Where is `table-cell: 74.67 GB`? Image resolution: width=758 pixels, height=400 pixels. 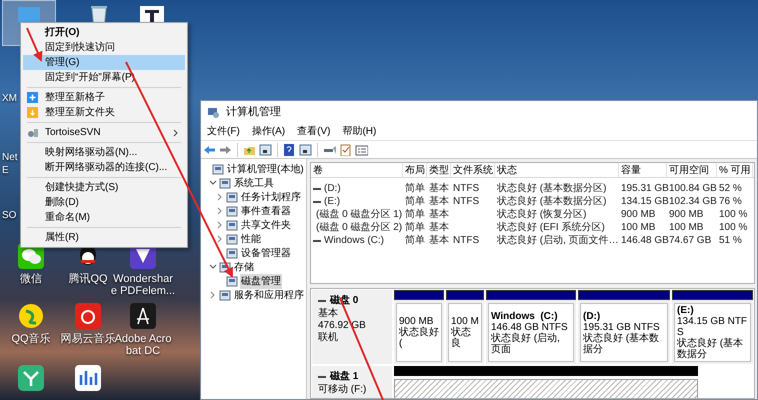 table-cell: 74.67 GB is located at coordinates (690, 240).